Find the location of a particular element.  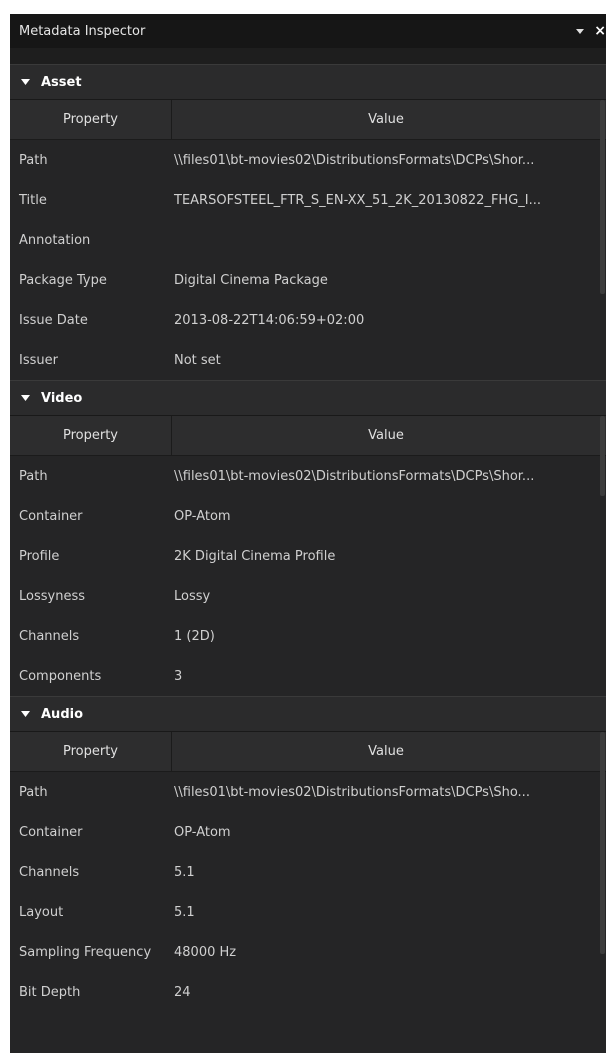

row-value: Digital Cinema Package is located at coordinates (251, 280).